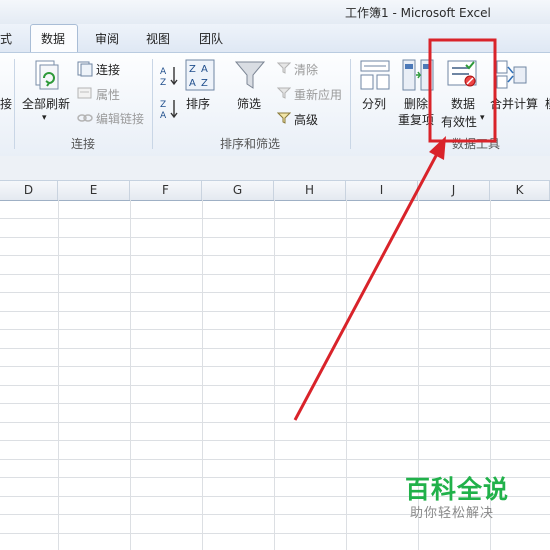  Describe the element at coordinates (462, 90) in the screenshot. I see `highlight-box` at that location.